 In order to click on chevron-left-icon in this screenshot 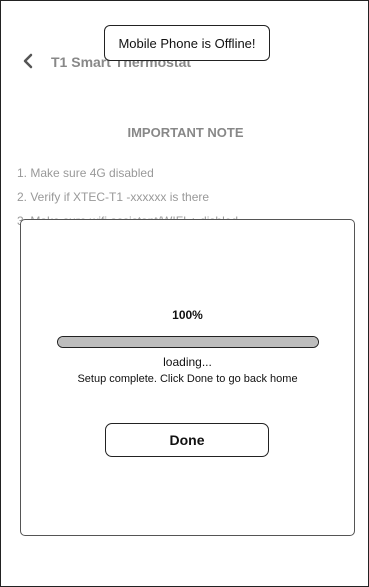, I will do `click(28, 61)`.